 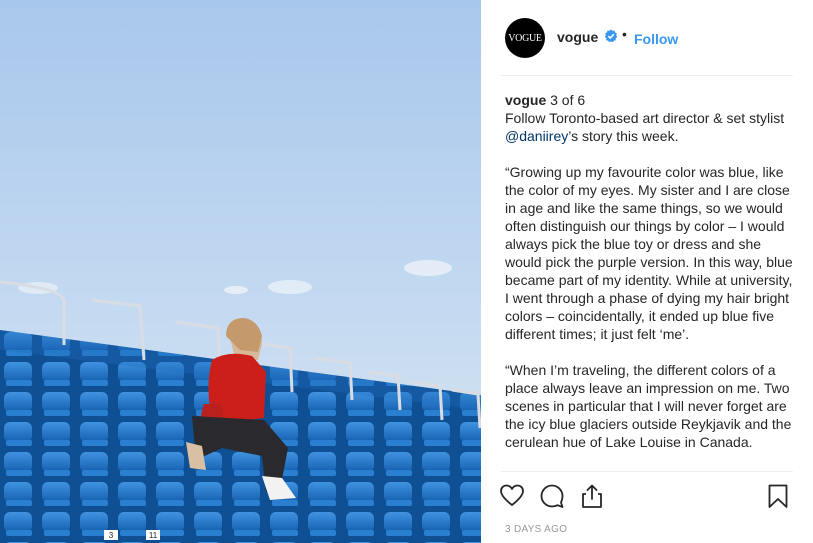 What do you see at coordinates (650, 463) in the screenshot?
I see `caption-fade` at bounding box center [650, 463].